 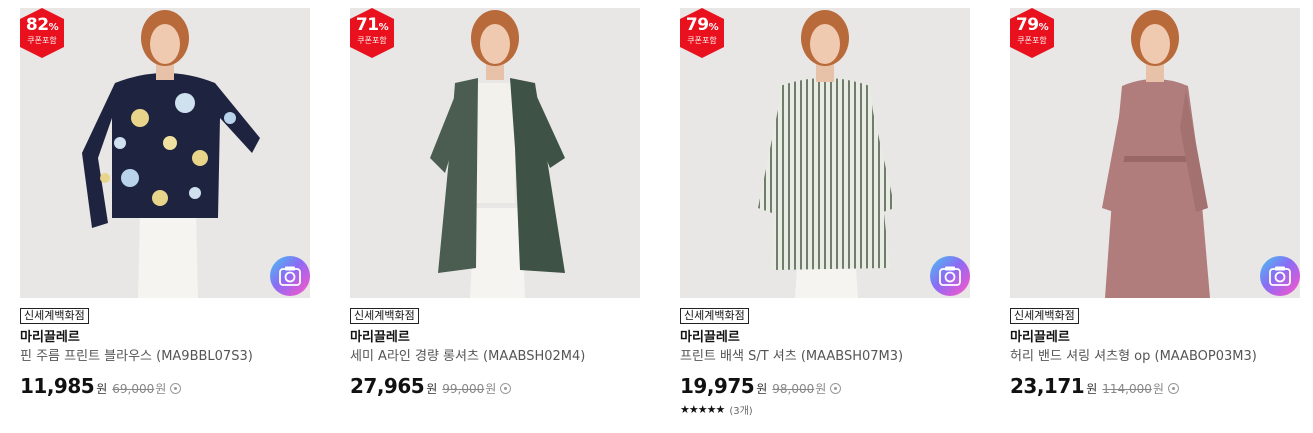 What do you see at coordinates (165, 153) in the screenshot?
I see `product-image: 82% 쿠폰포함` at bounding box center [165, 153].